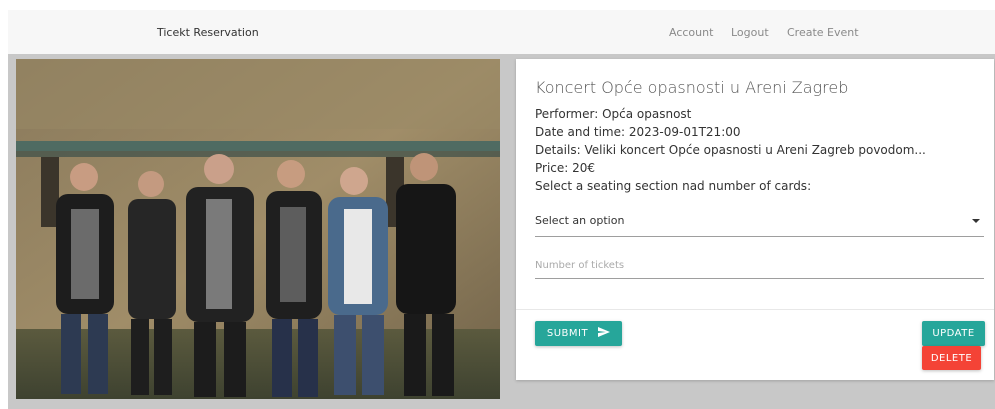 Image resolution: width=995 pixels, height=409 pixels. Describe the element at coordinates (759, 266) in the screenshot. I see `tickets-input` at that location.